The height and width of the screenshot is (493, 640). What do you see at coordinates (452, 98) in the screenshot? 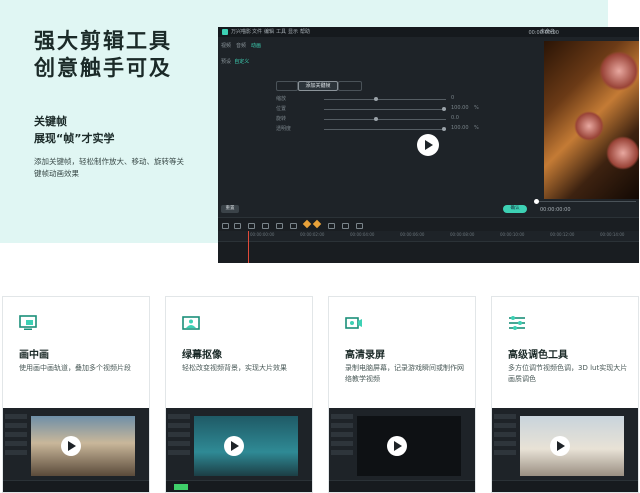
I see `property-value: 0` at bounding box center [452, 98].